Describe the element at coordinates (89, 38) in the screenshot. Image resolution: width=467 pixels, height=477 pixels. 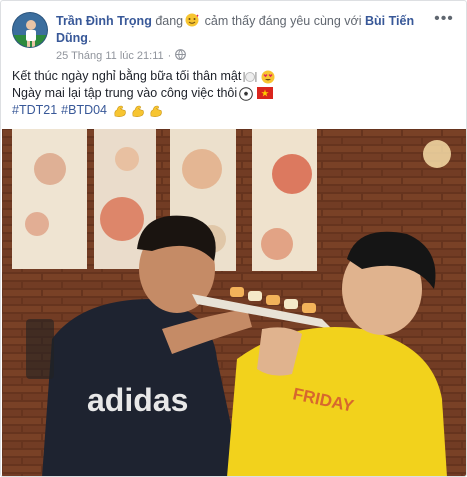
I see `tagged-suffix: .` at that location.